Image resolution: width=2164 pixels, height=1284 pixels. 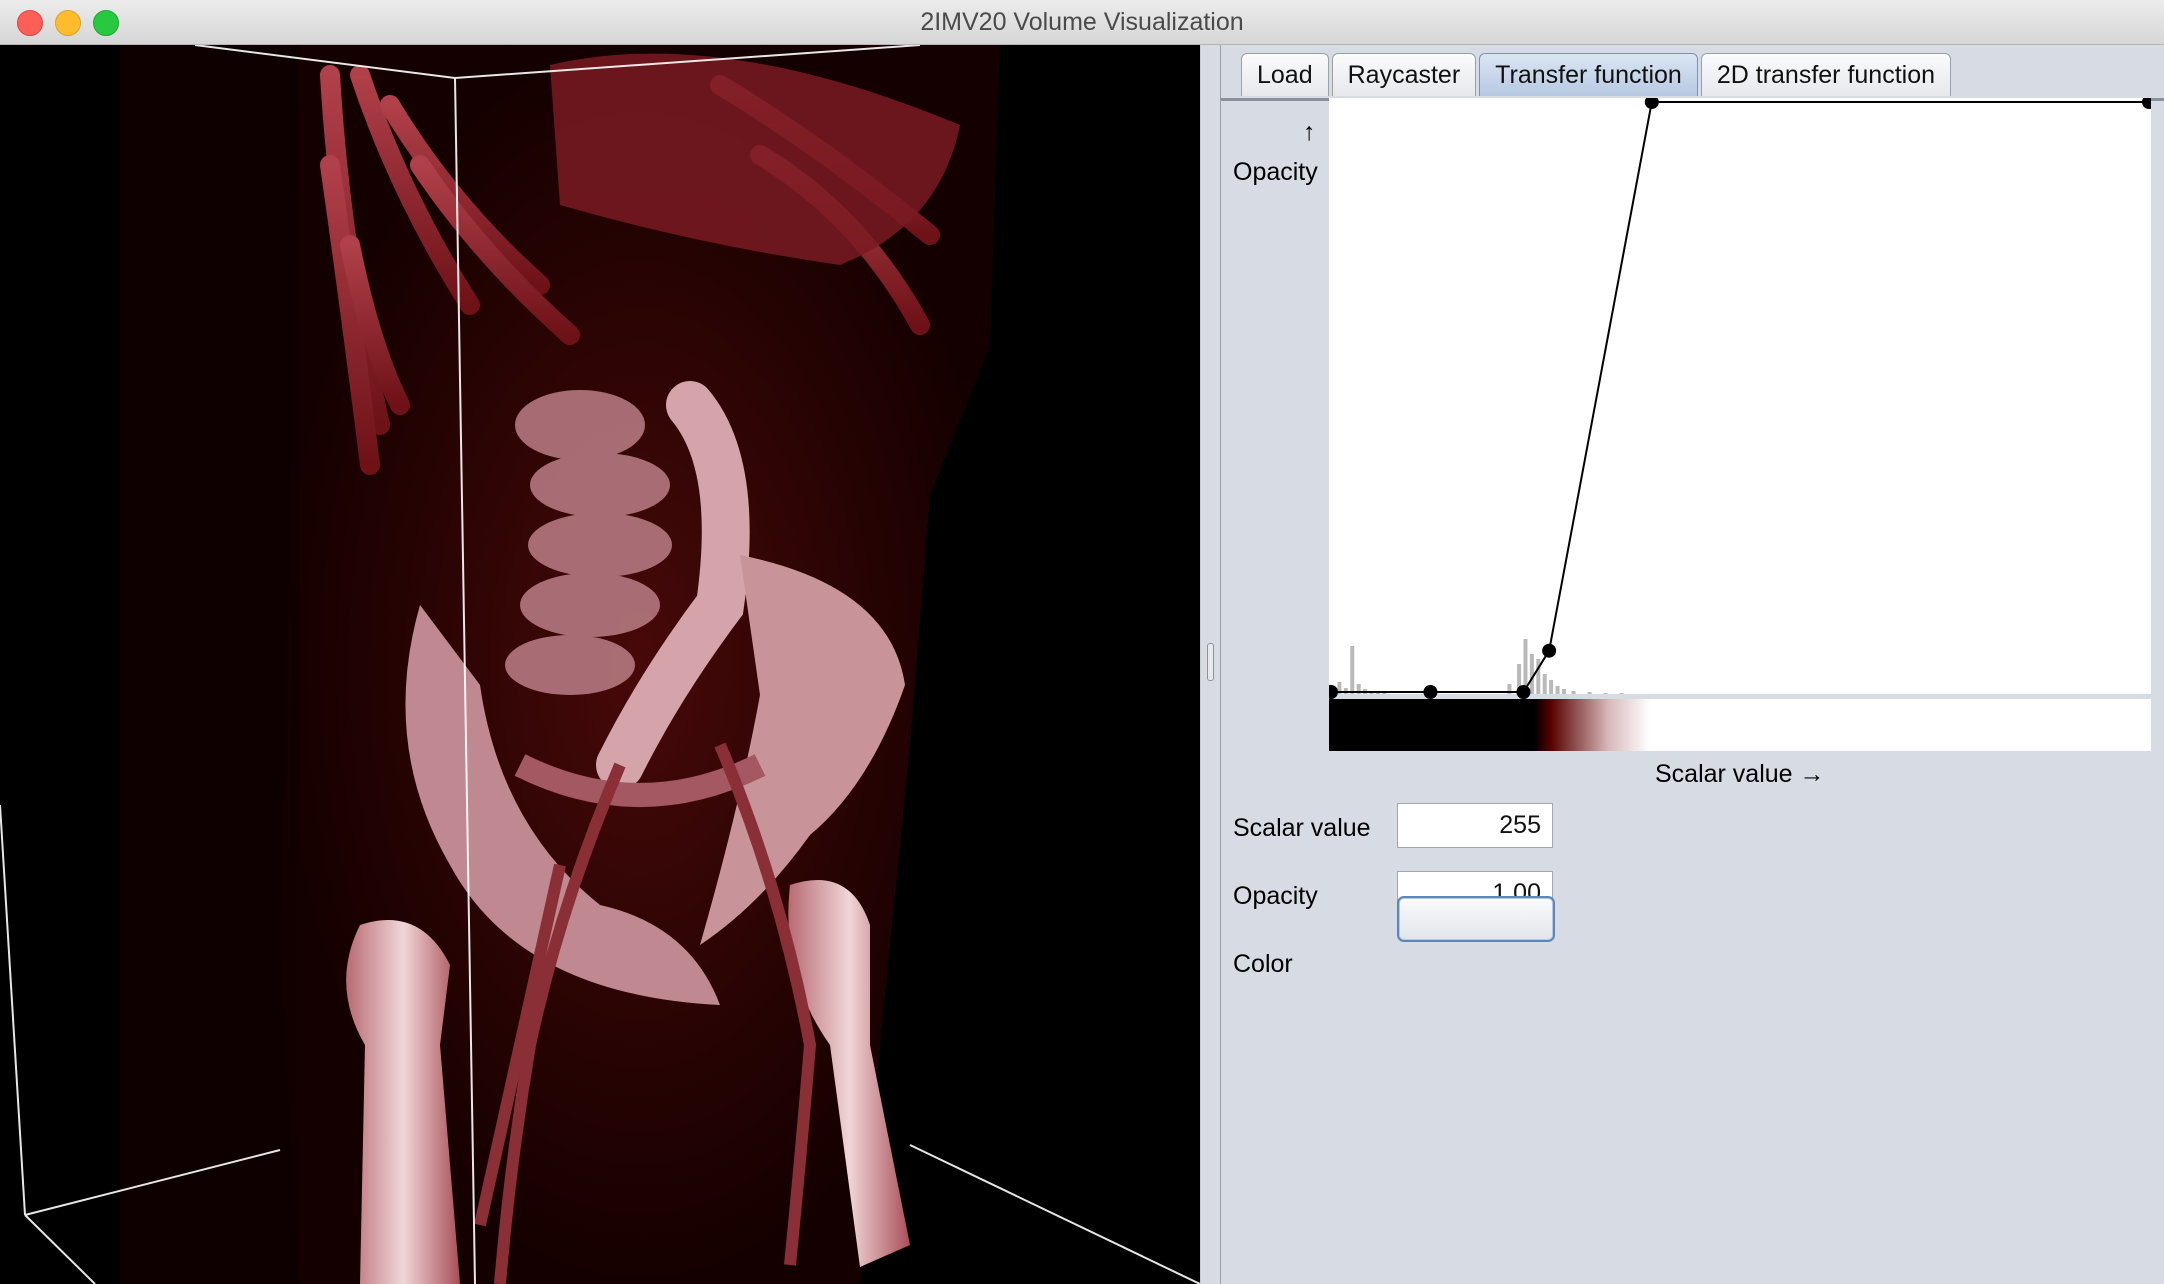 I want to click on scalar-value-axis-label: Scalar value →, so click(x=1740, y=774).